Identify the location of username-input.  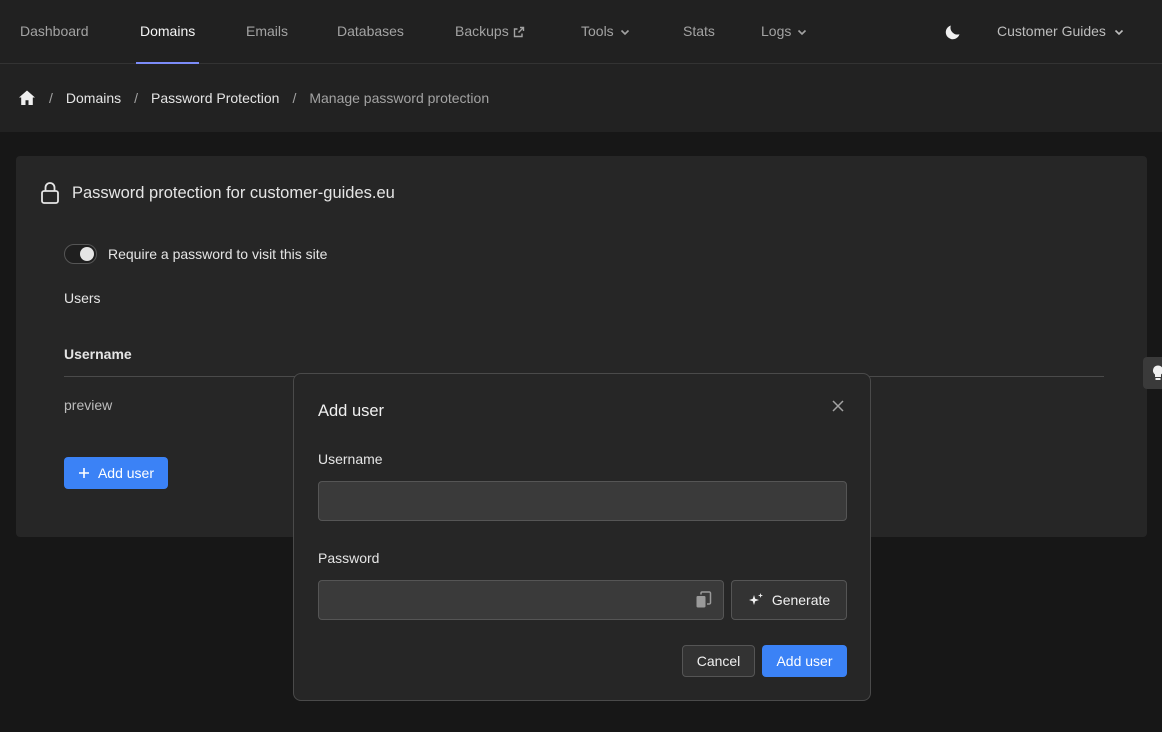
(582, 501).